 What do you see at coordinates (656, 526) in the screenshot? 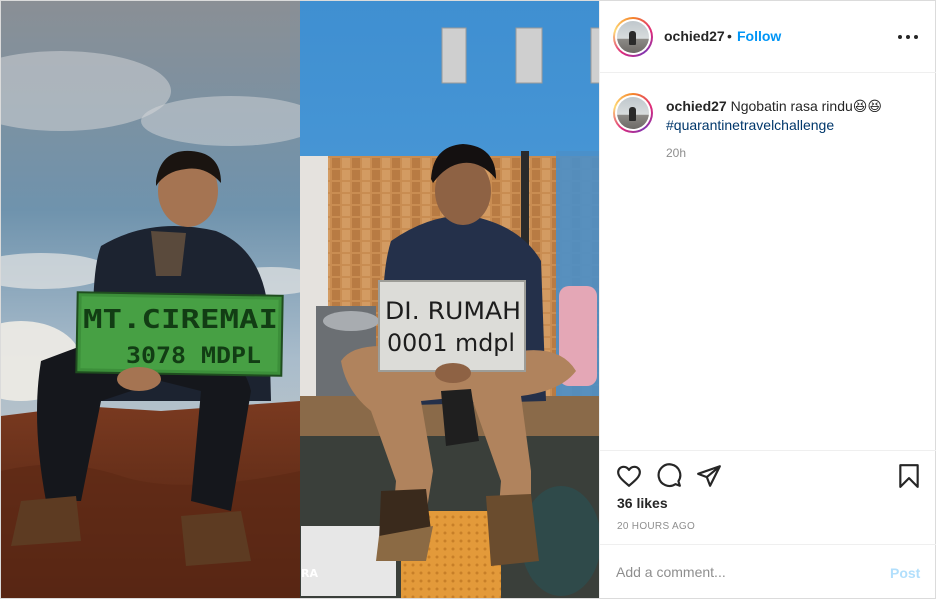
I see `post-timestamp: 20 HOURS AGO` at bounding box center [656, 526].